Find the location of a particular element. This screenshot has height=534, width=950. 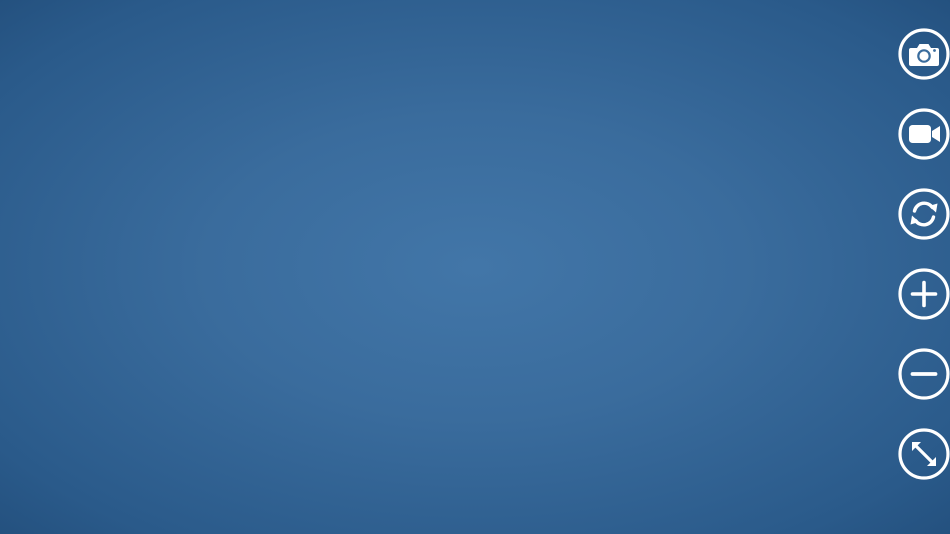

zoom-out-button is located at coordinates (924, 374).